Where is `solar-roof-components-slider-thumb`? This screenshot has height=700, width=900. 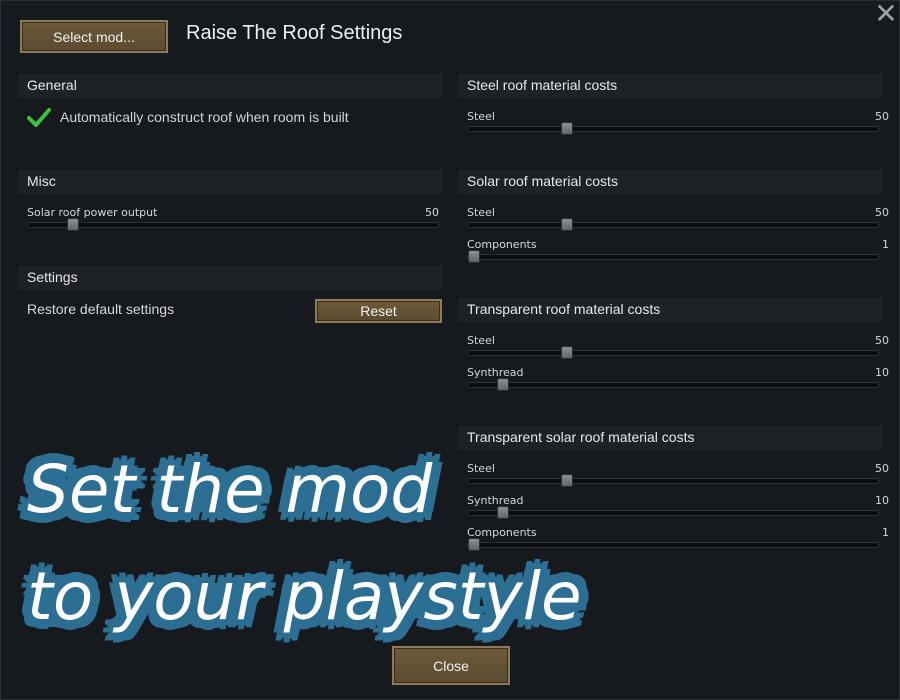
solar-roof-components-slider-thumb is located at coordinates (474, 256).